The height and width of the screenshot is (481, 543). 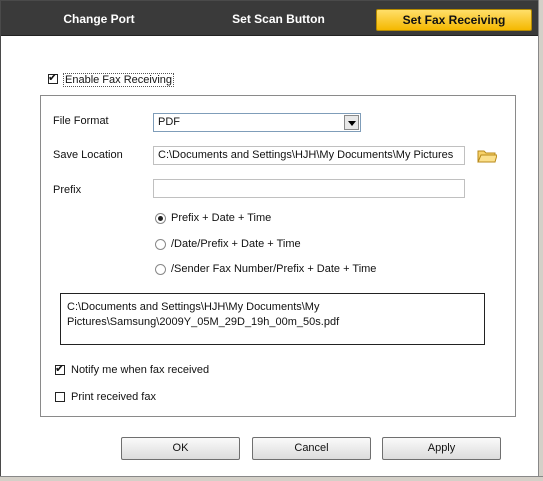 I want to click on file-format-label: File Format, so click(x=81, y=121).